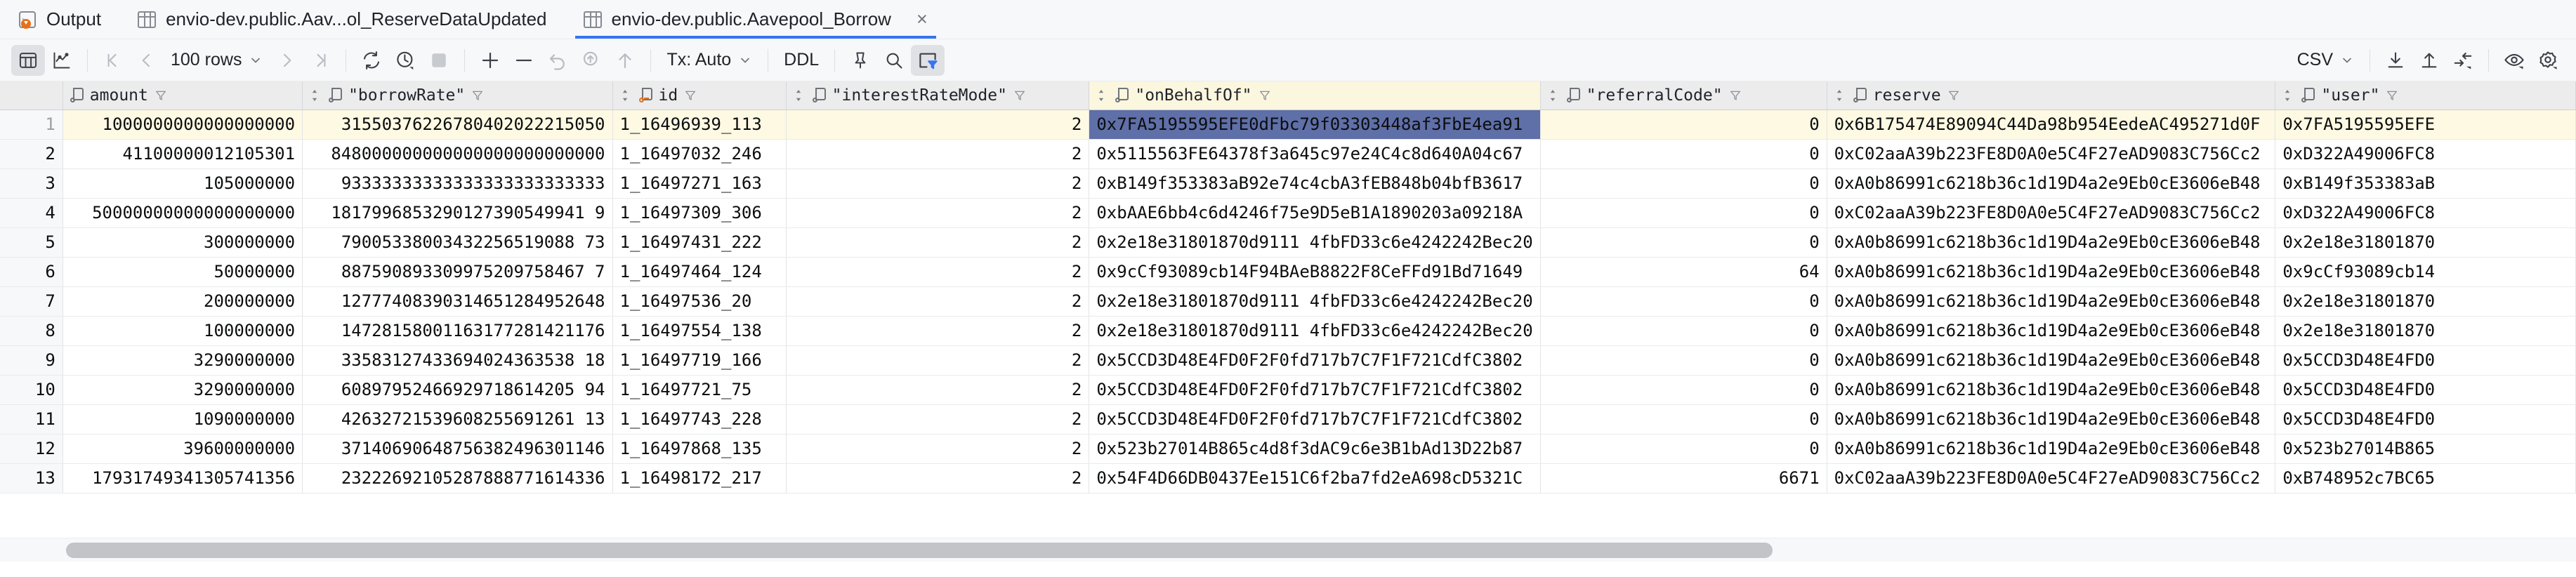 The width and height of the screenshot is (2576, 577). What do you see at coordinates (699, 183) in the screenshot?
I see `table-cell: 1_16497271_163` at bounding box center [699, 183].